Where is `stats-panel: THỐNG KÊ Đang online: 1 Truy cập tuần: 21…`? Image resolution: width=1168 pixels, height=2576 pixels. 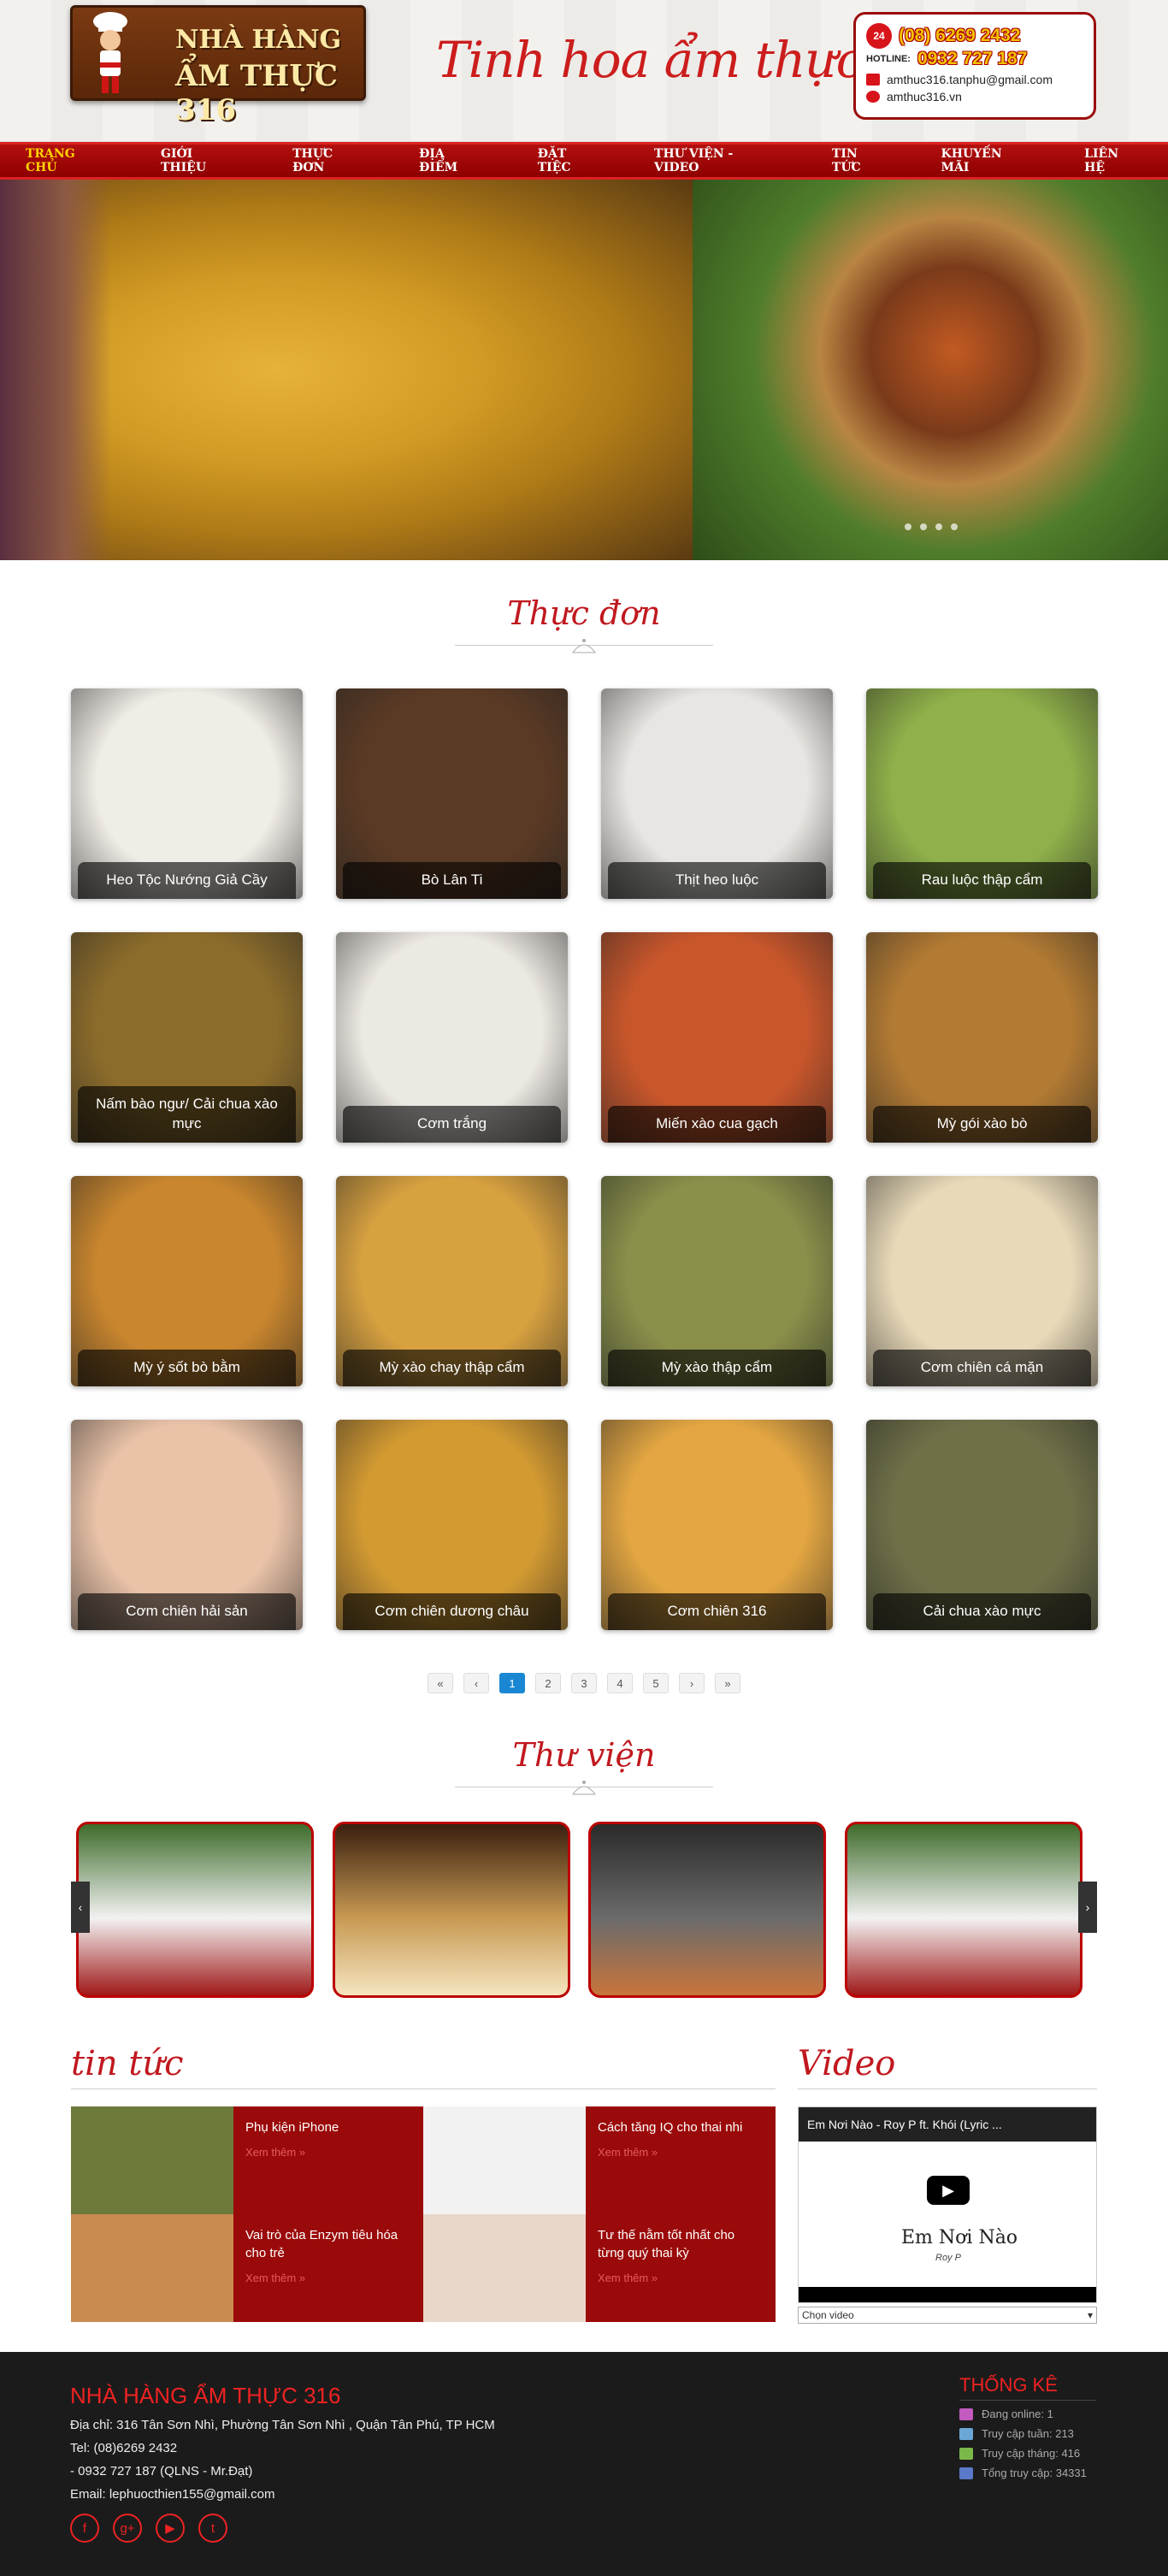 stats-panel: THỐNG KÊ Đang online: 1 Truy cập tuần: 21… is located at coordinates (1027, 2426).